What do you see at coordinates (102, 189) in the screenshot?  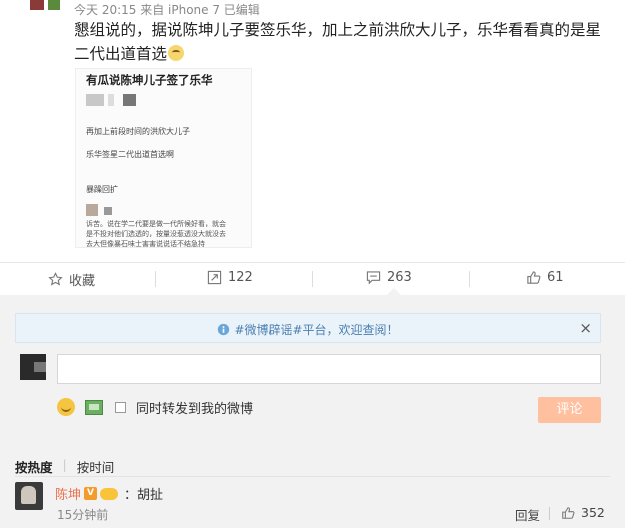 I see `image-line-3: 暴躁回扩` at bounding box center [102, 189].